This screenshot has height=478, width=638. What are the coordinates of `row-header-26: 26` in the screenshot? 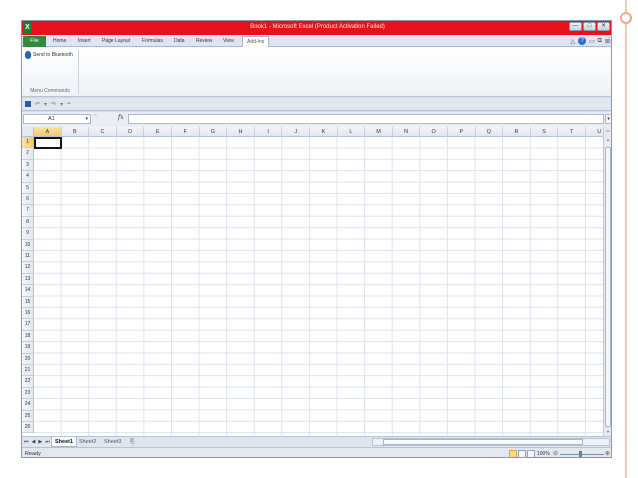 It's located at (28, 428).